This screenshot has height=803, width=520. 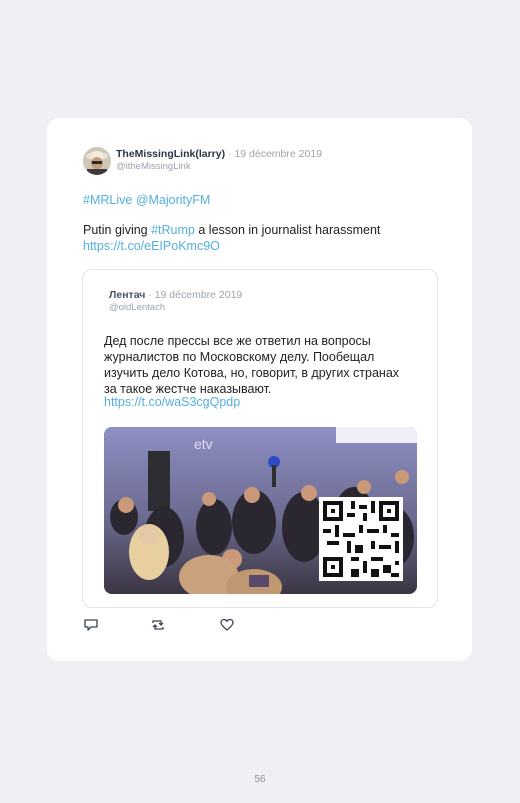 What do you see at coordinates (173, 230) in the screenshot?
I see `hashtag-trump: #tRump` at bounding box center [173, 230].